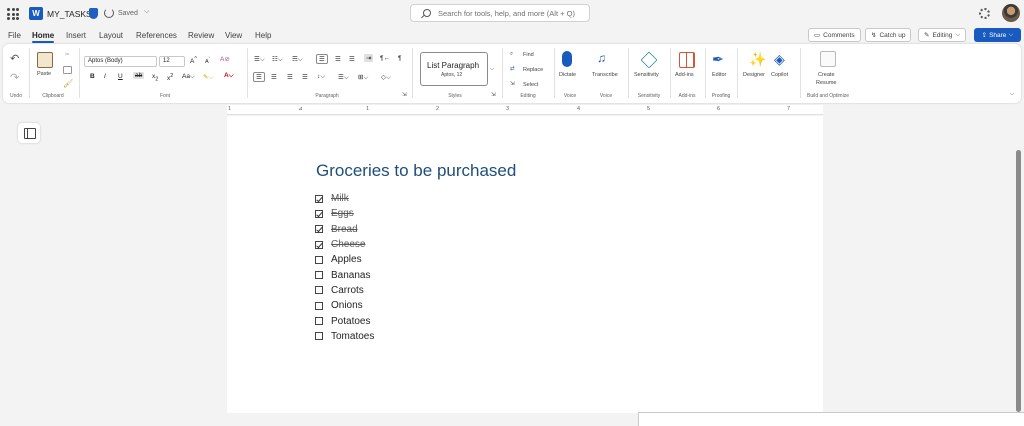 This screenshot has width=1024, height=426. What do you see at coordinates (155, 77) in the screenshot?
I see `subscript-icon: x2` at bounding box center [155, 77].